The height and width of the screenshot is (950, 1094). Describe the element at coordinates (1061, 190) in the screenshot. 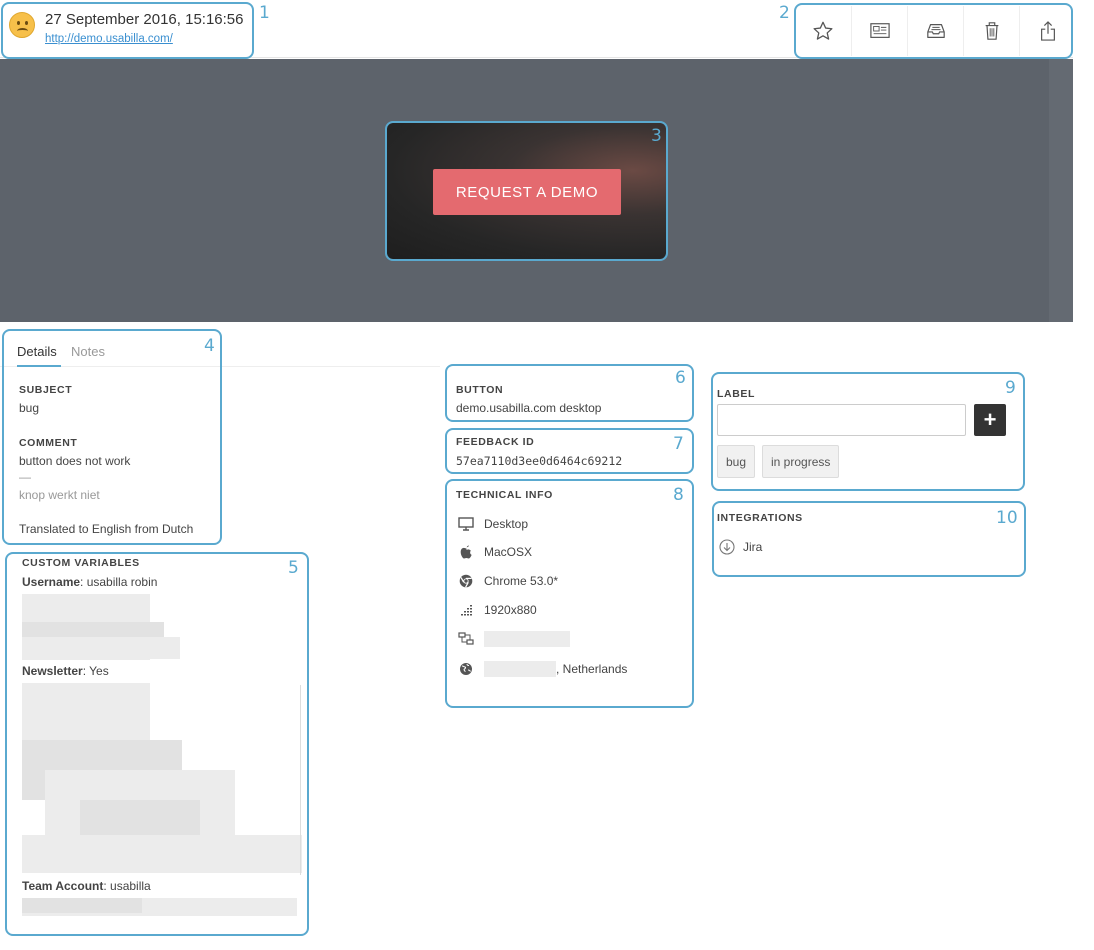

I see `screenshot-edge` at that location.